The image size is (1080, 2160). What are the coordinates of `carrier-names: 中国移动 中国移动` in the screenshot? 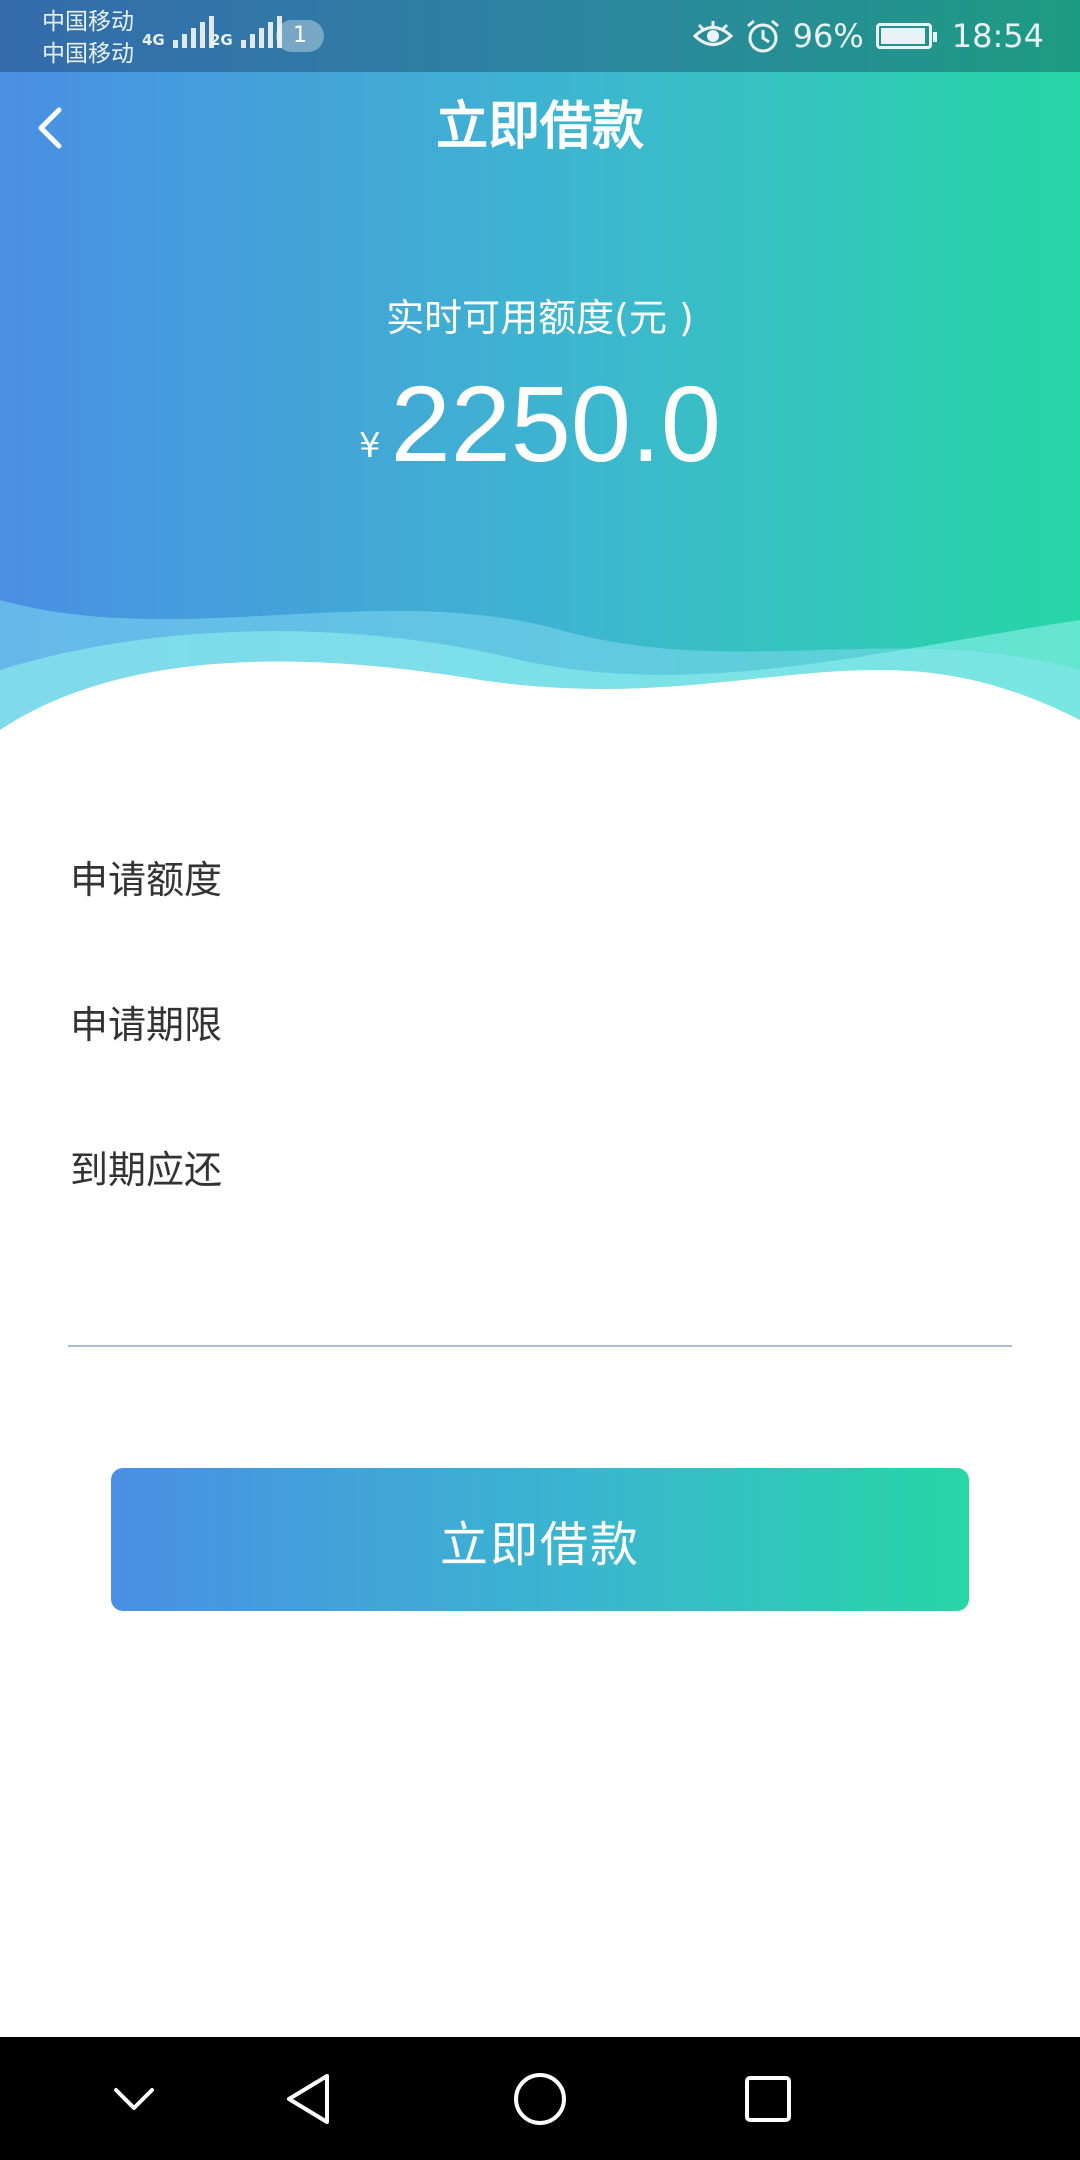 It's located at (88, 38).